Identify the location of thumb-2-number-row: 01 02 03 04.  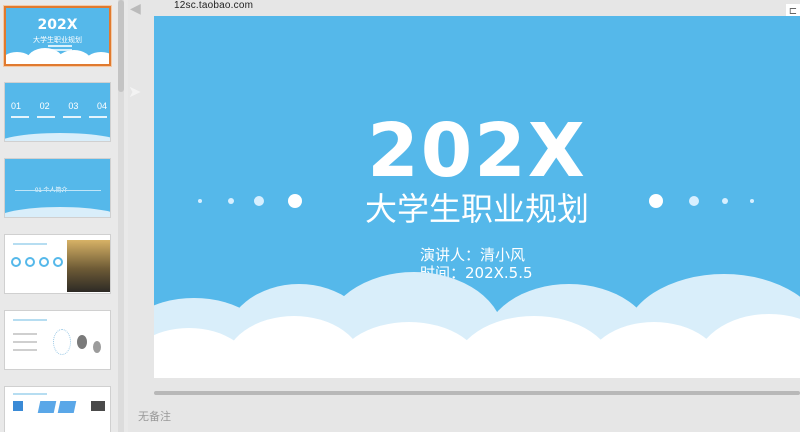
(59, 106).